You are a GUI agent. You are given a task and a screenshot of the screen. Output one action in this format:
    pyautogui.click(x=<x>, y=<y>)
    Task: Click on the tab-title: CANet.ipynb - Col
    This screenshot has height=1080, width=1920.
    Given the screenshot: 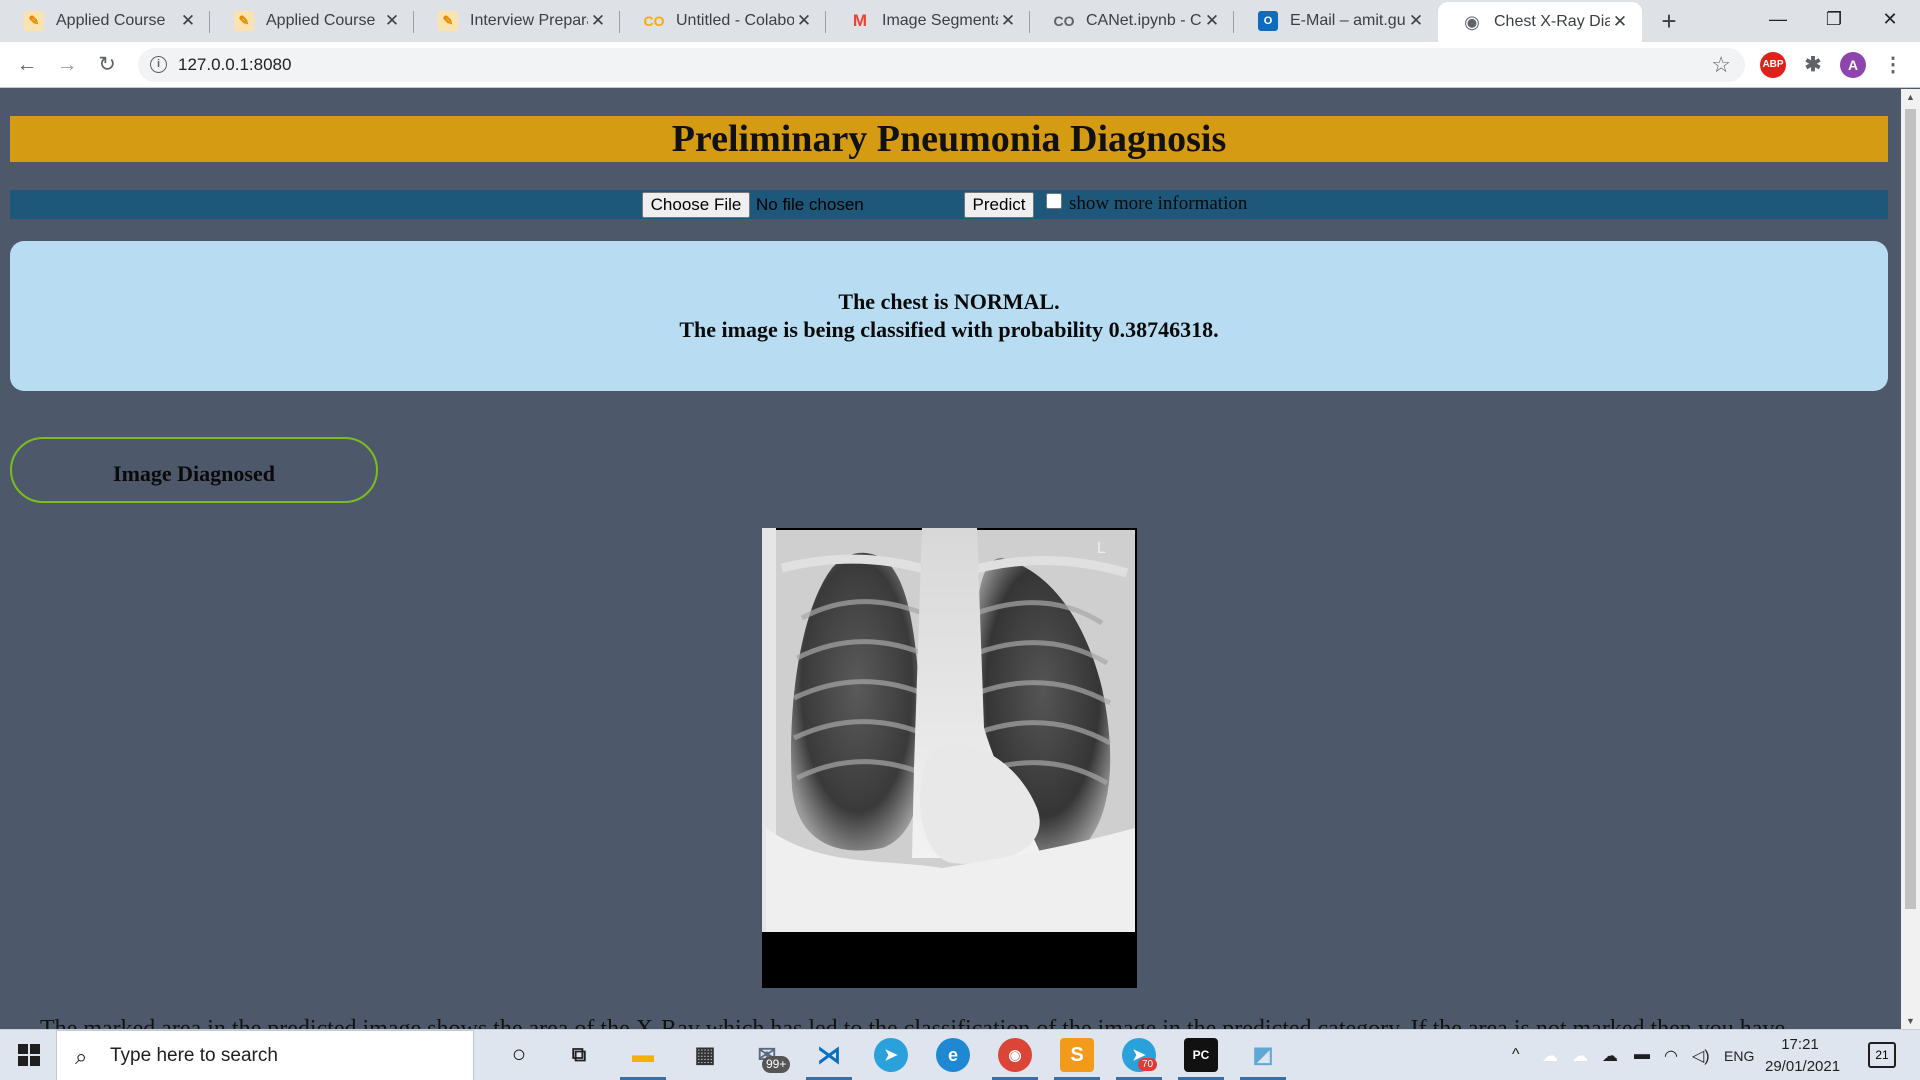 What is the action you would take?
    pyautogui.click(x=1144, y=20)
    